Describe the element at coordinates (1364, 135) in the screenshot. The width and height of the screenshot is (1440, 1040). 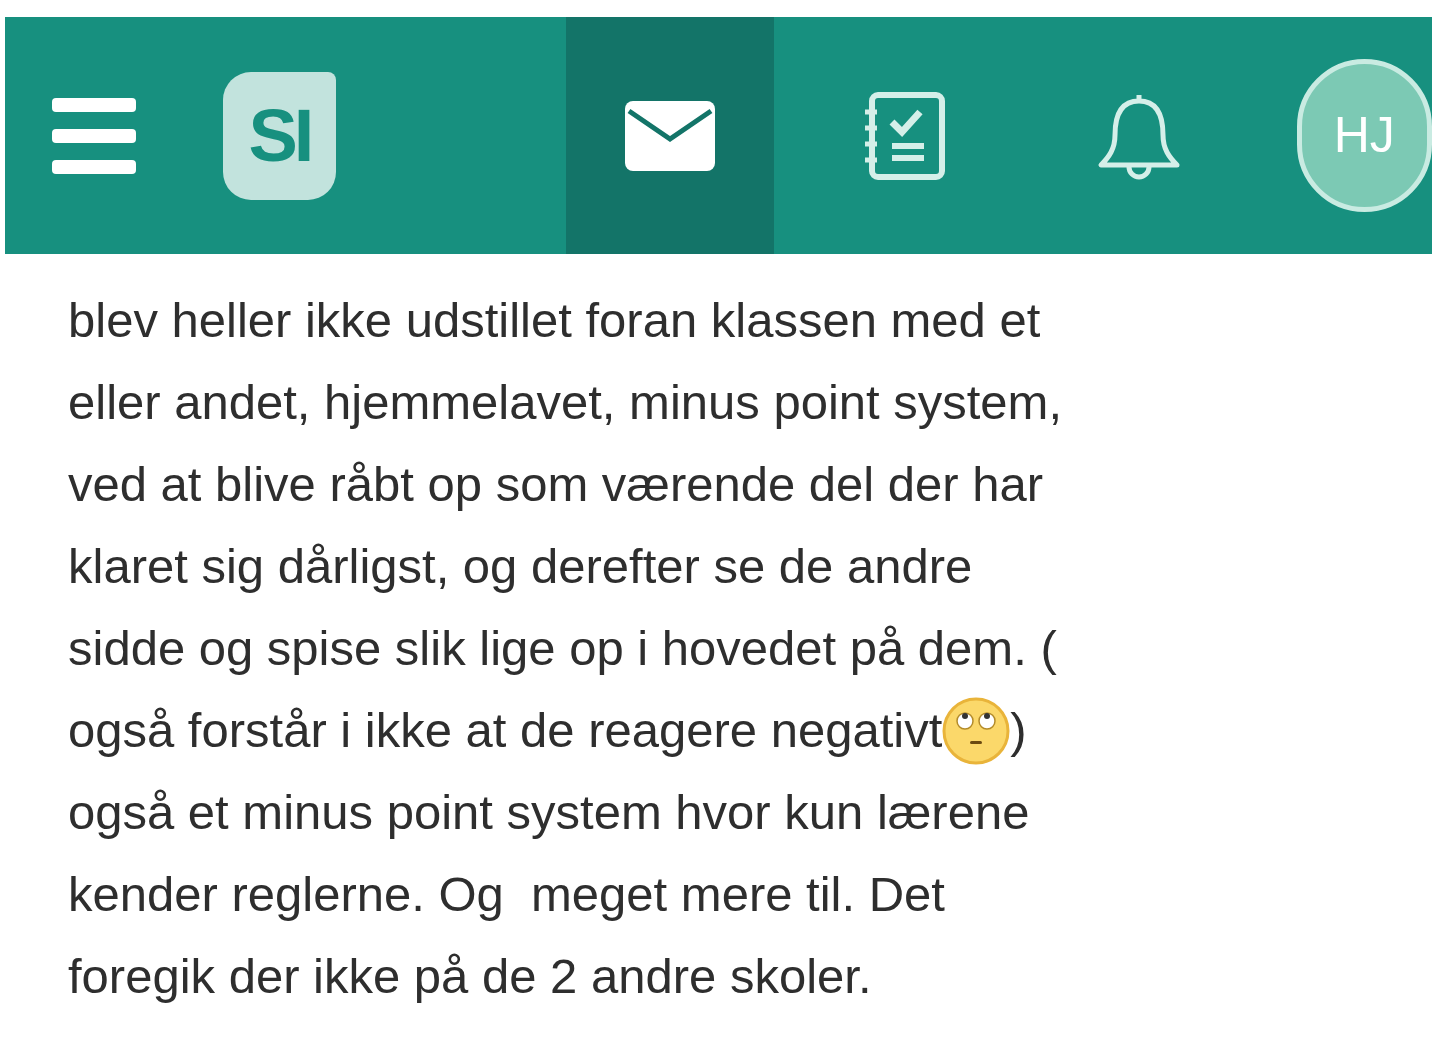
I see `user-avatar: HJ` at that location.